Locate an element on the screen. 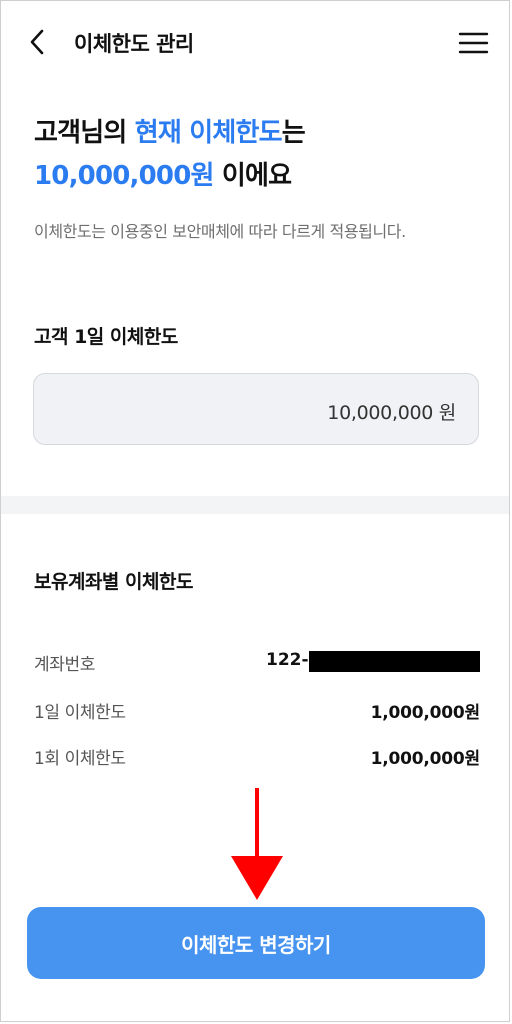 Image resolution: width=512 pixels, height=1024 pixels. limit-description: 이체한도는 이용중인 보안매체에 따라 다르게 적용됩니다. is located at coordinates (220, 231).